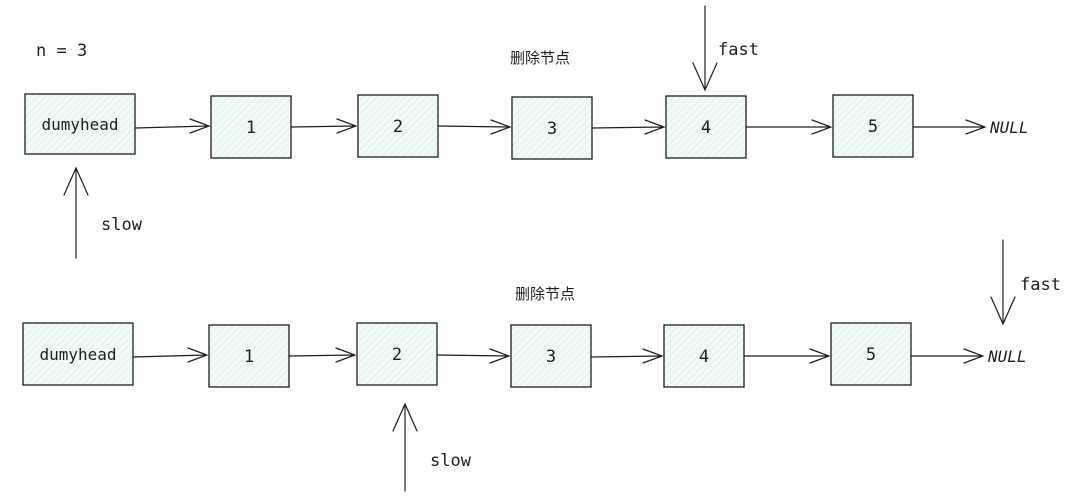 The image size is (1085, 497). I want to click on row-1-fast-pointer: fast, so click(725, 48).